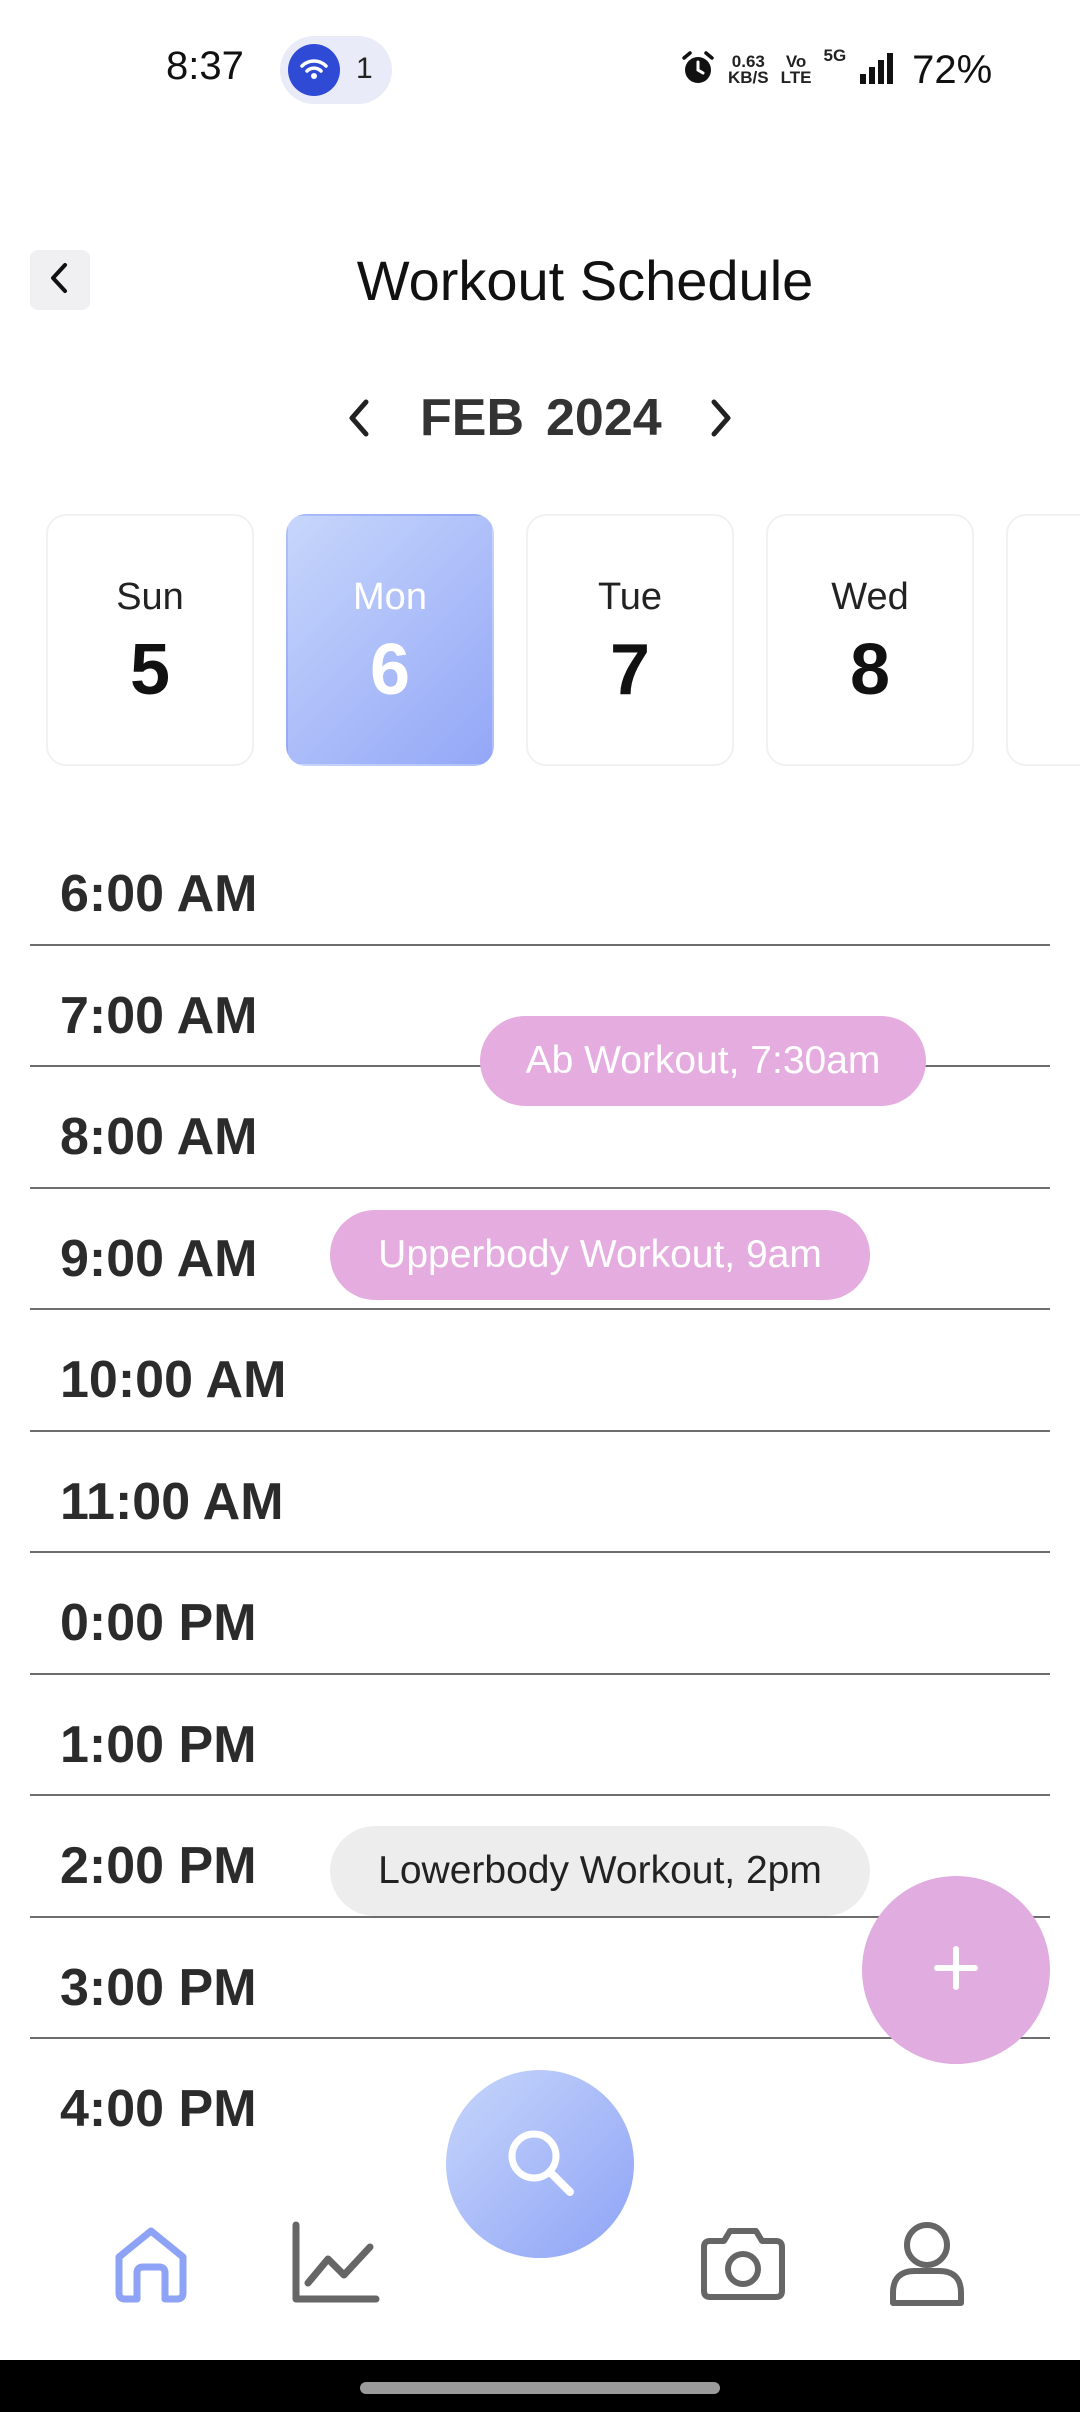 The width and height of the screenshot is (1080, 2412). What do you see at coordinates (540, 1735) in the screenshot?
I see `time-slot: 1:00 PM` at bounding box center [540, 1735].